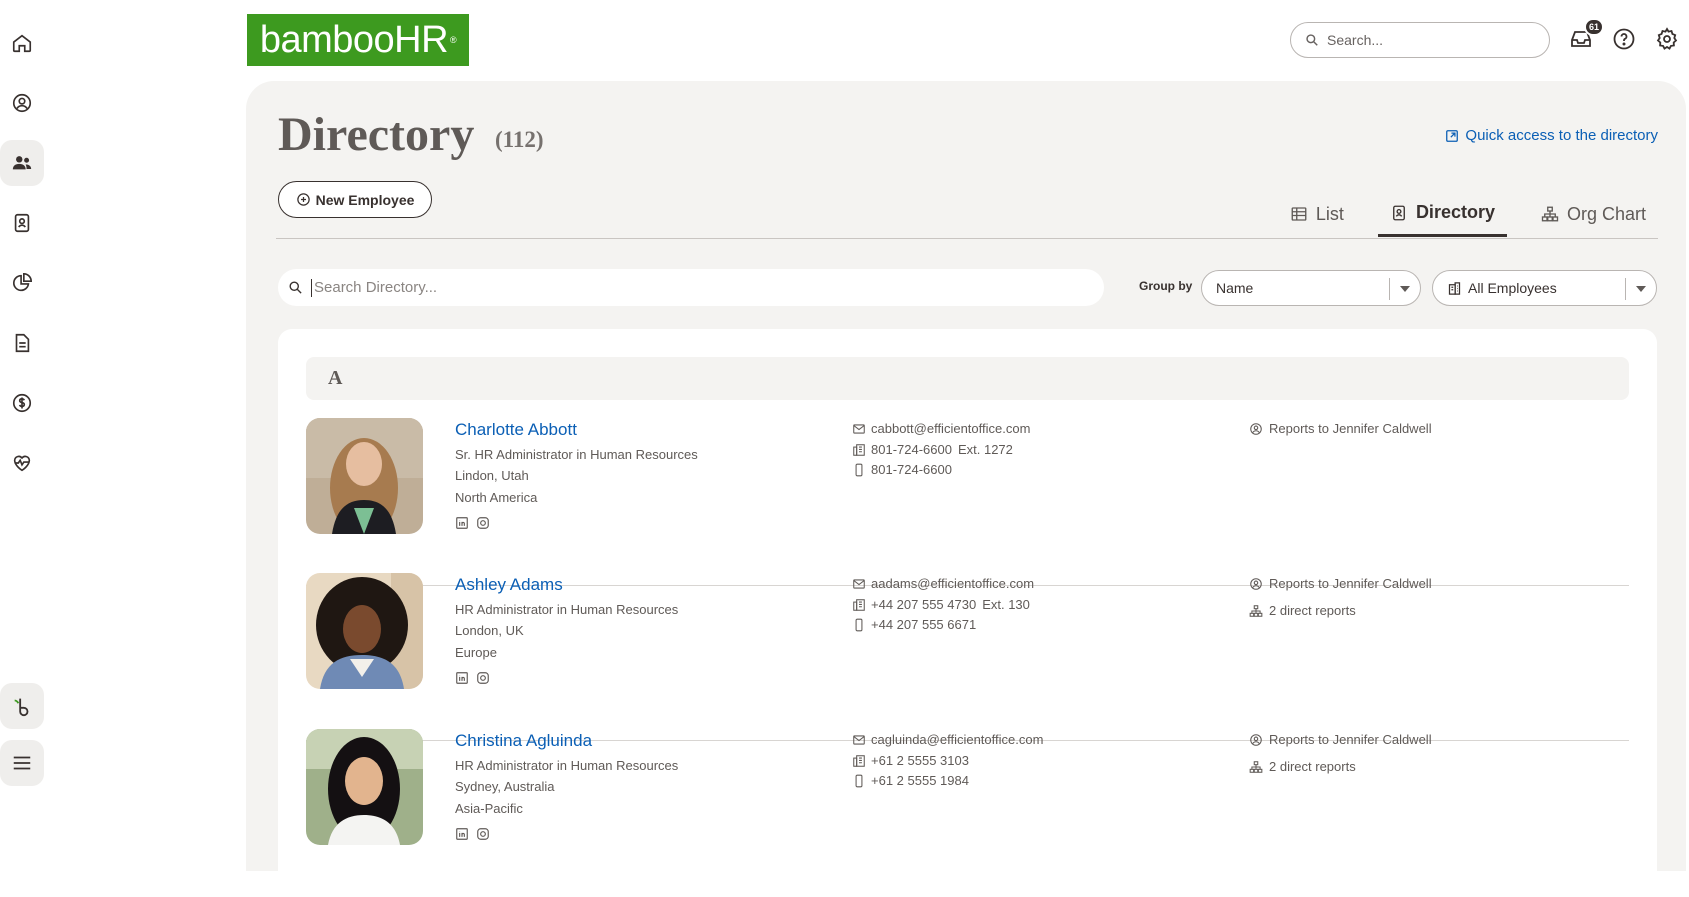 The image size is (1689, 897). I want to click on extension-text: Ext. 1272, so click(985, 449).